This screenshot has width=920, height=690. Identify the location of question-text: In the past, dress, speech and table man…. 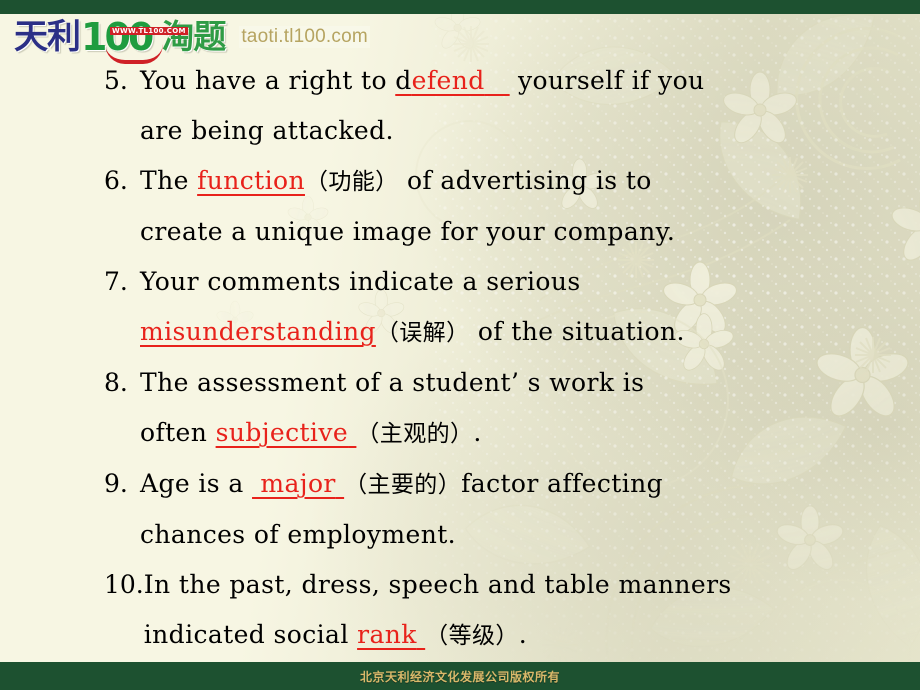
(527, 610).